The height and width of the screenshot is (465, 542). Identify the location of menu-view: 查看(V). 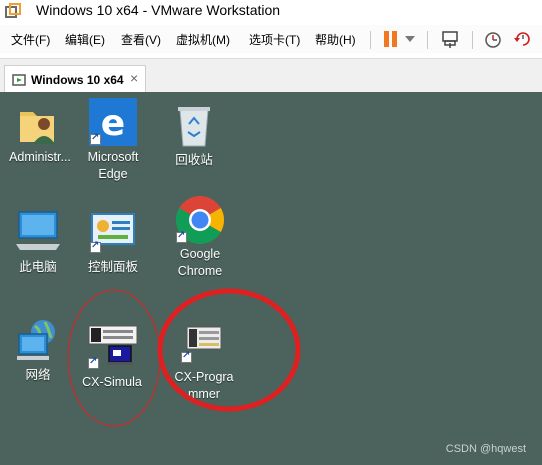
(141, 39).